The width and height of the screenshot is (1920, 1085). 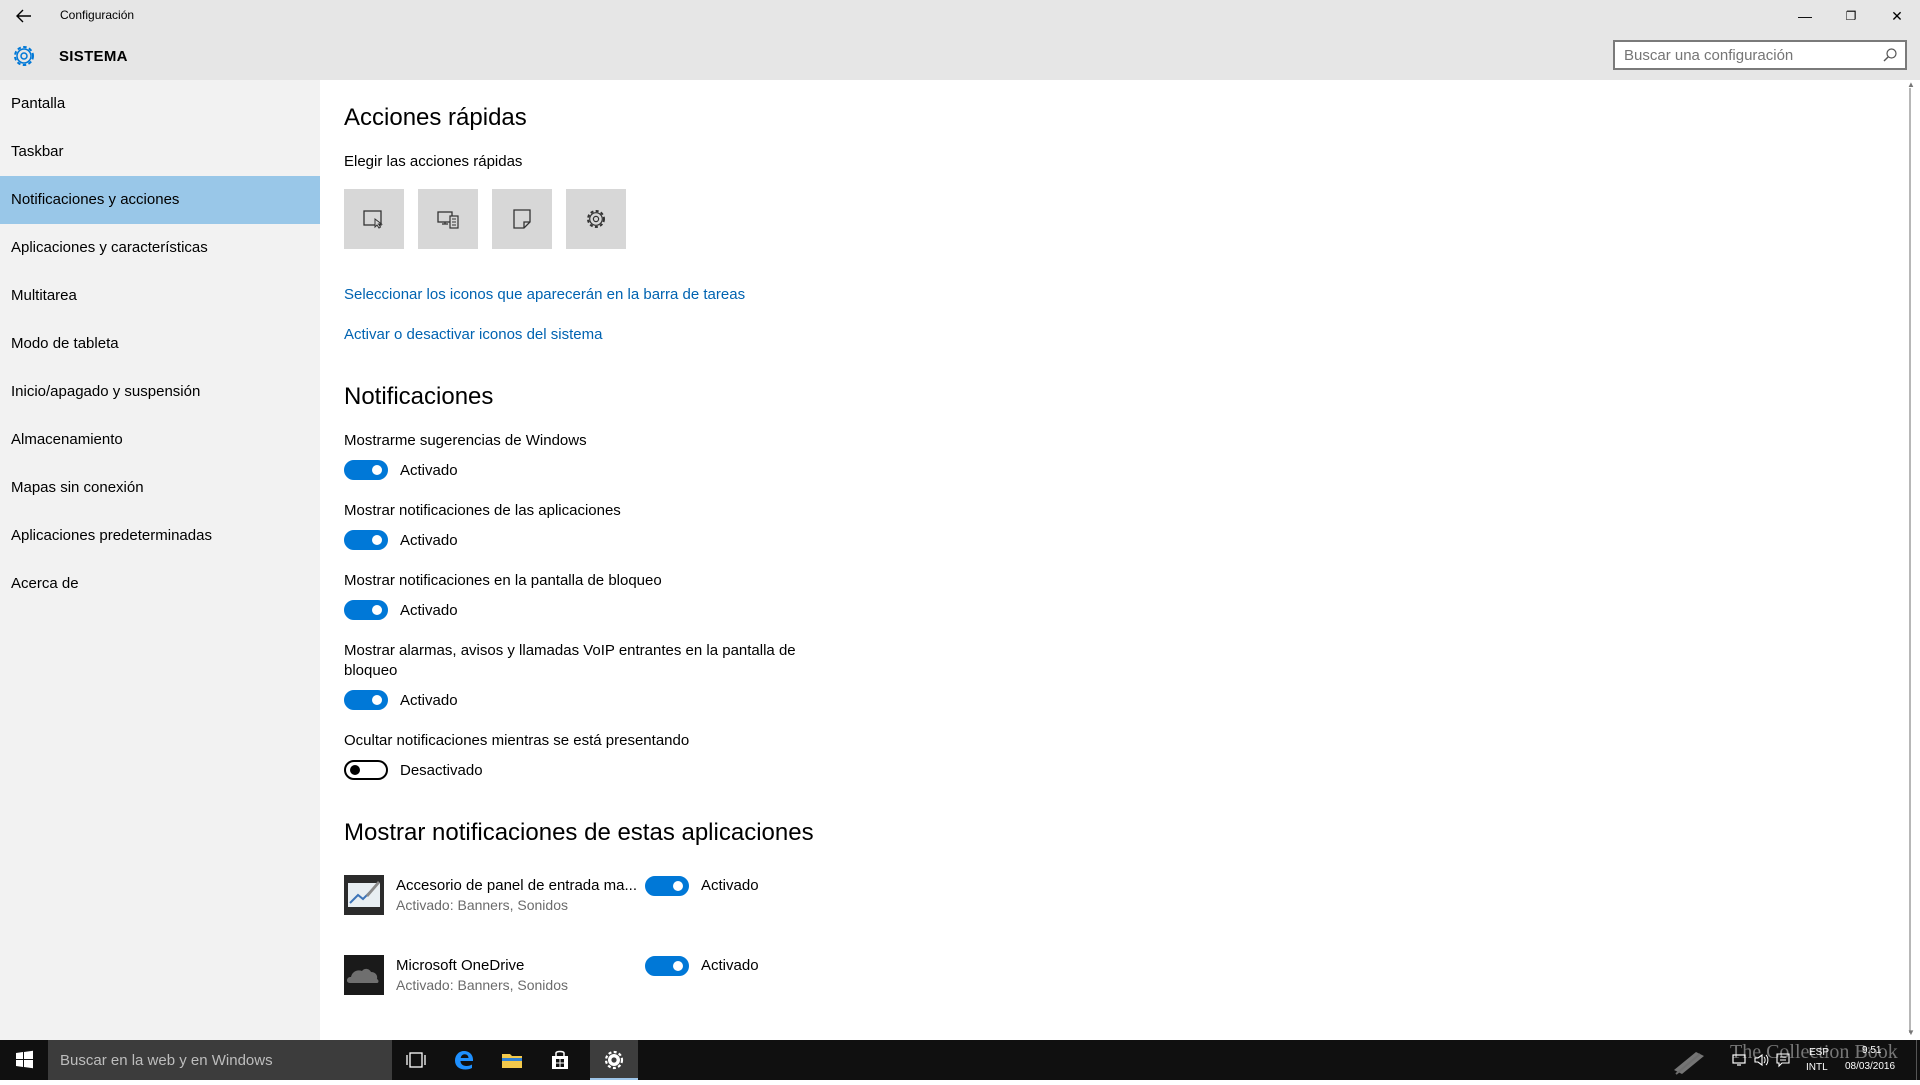 What do you see at coordinates (366, 470) in the screenshot?
I see `toggle-sugerencias` at bounding box center [366, 470].